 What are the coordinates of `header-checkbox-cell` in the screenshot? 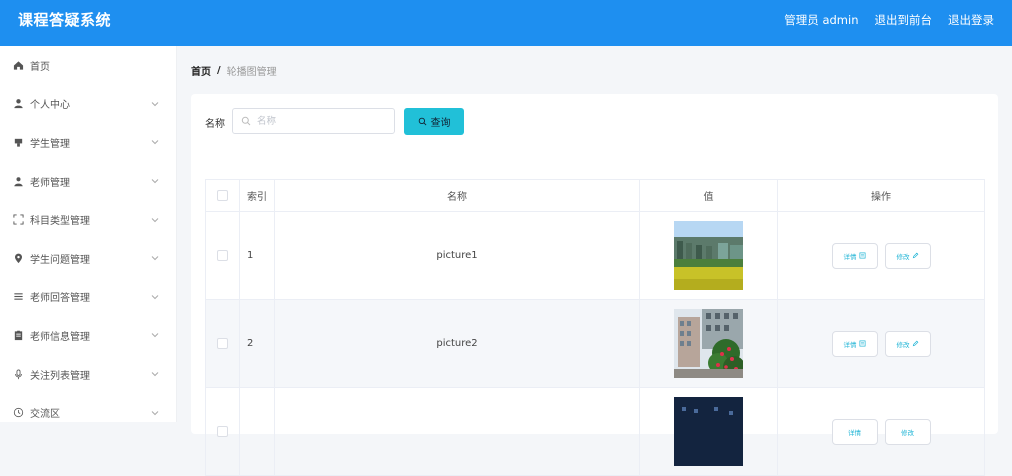 It's located at (223, 195).